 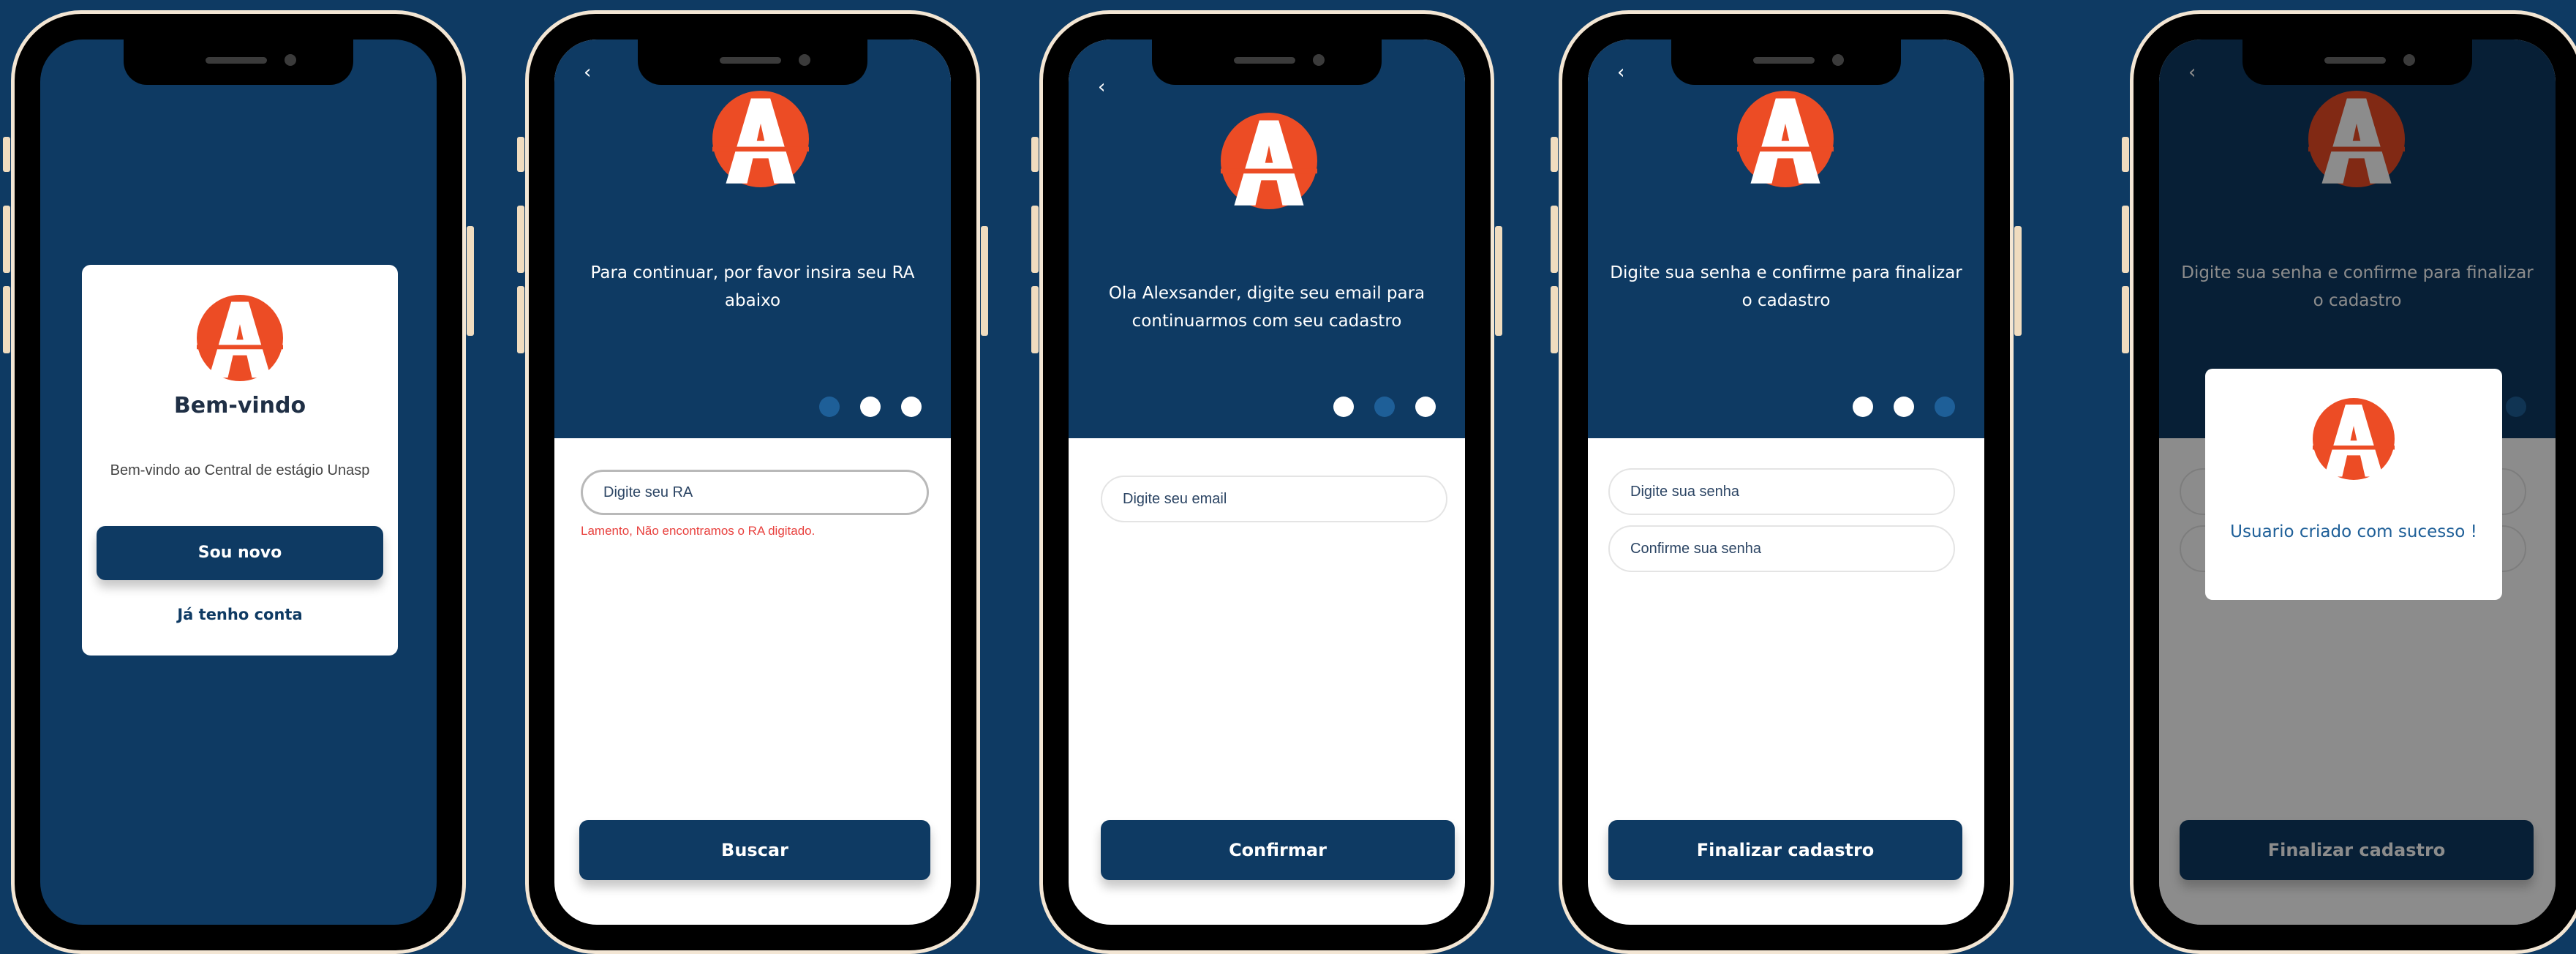 What do you see at coordinates (2353, 485) in the screenshot?
I see `success-modal: Usuario criado com sucesso !` at bounding box center [2353, 485].